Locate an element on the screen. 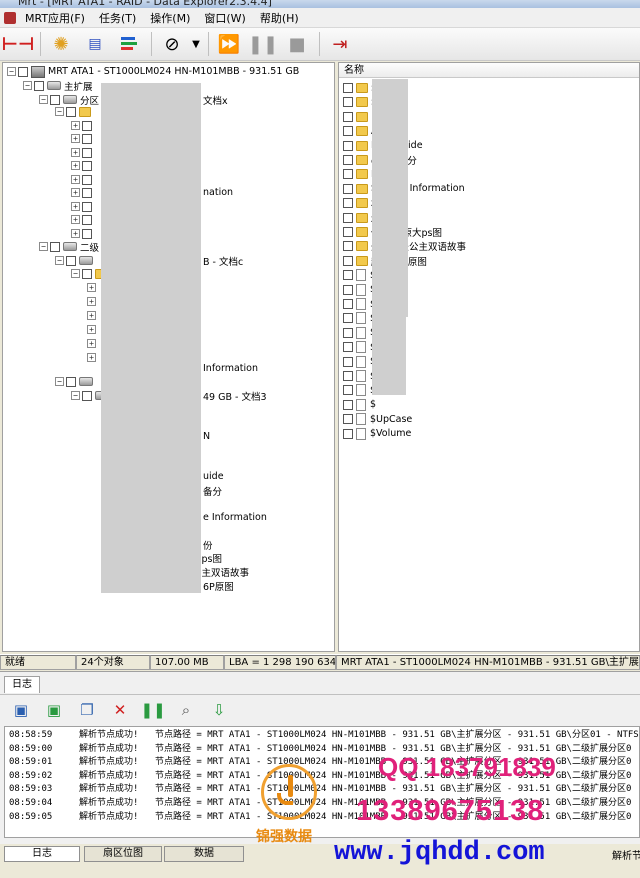 This screenshot has width=640, height=878. tree-node-secondary-extended: − 二级 is located at coordinates (69, 247).